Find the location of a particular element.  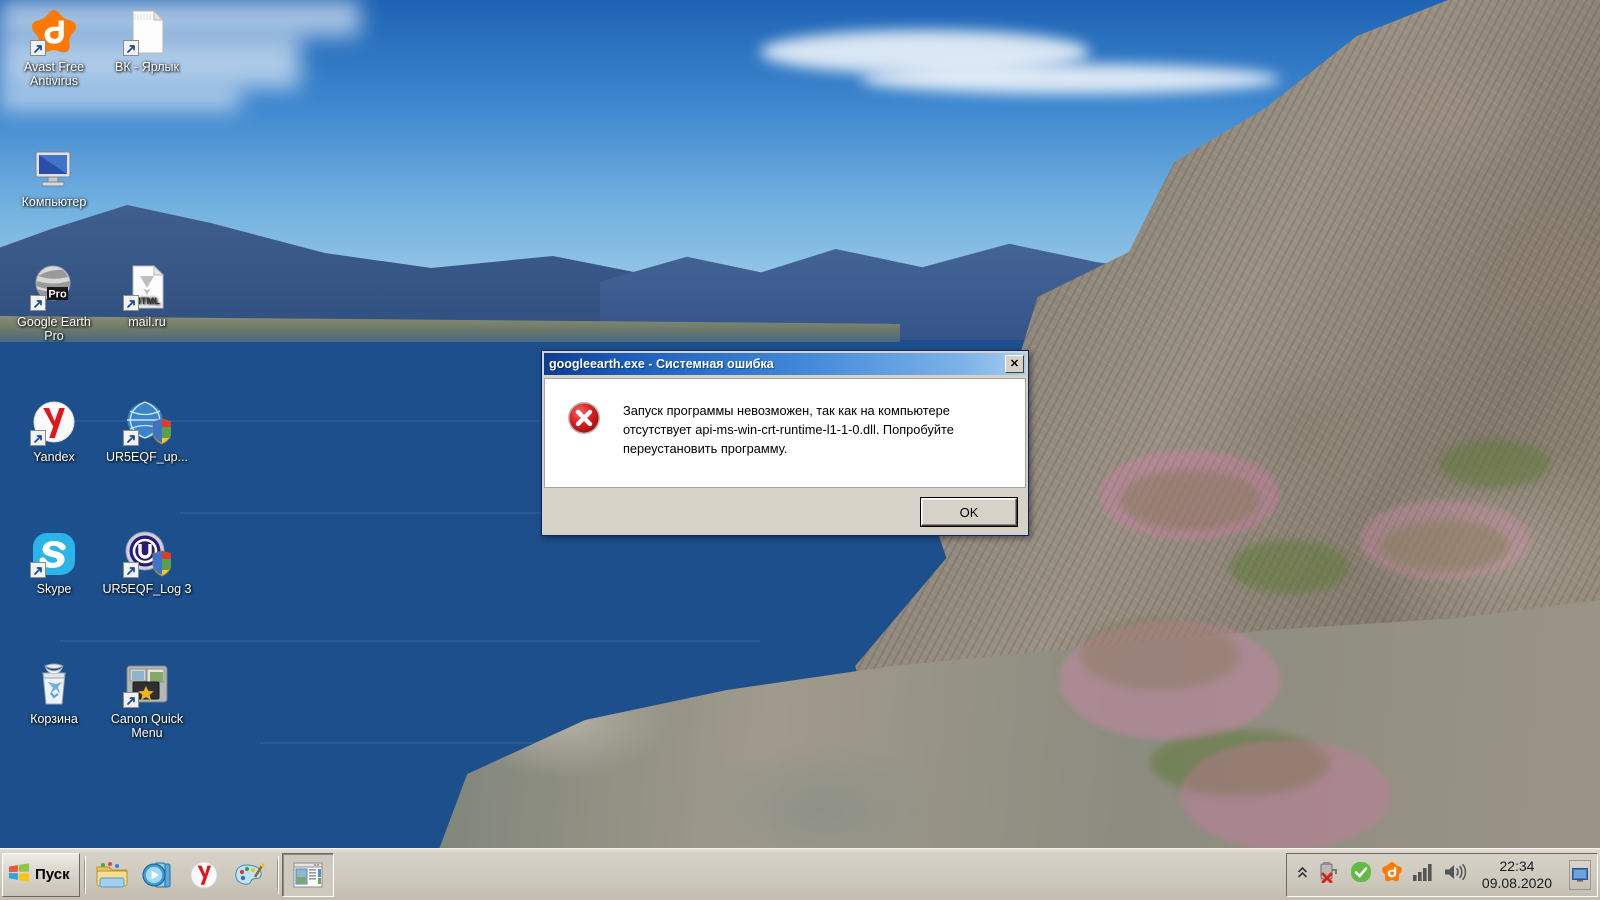

start-button: Пуск is located at coordinates (41, 874).